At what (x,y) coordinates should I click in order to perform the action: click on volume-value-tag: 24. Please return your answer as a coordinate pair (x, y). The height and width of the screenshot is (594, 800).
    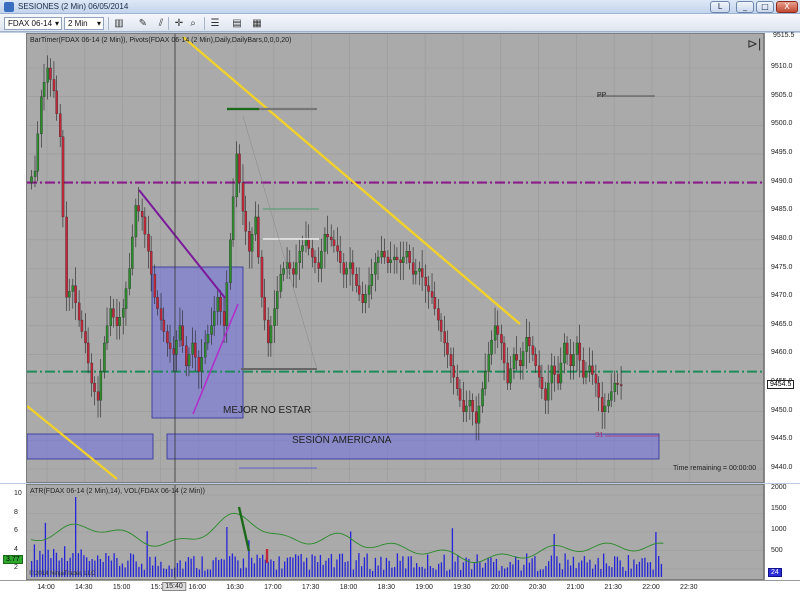
    Looking at the image, I should click on (775, 572).